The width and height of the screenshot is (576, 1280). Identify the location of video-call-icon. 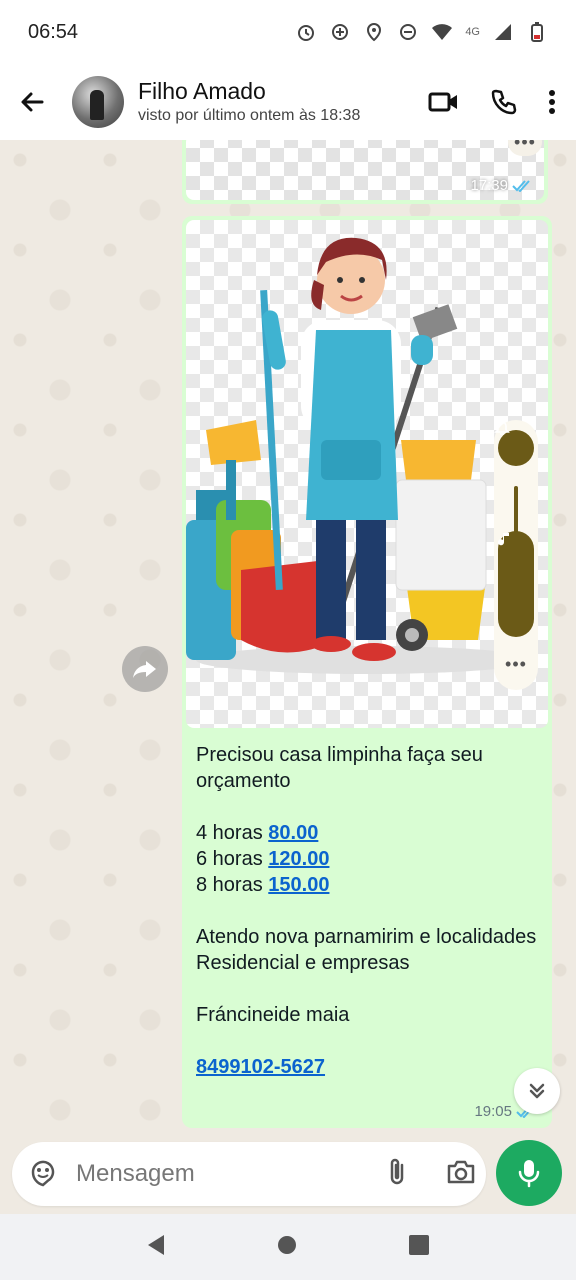
(444, 102).